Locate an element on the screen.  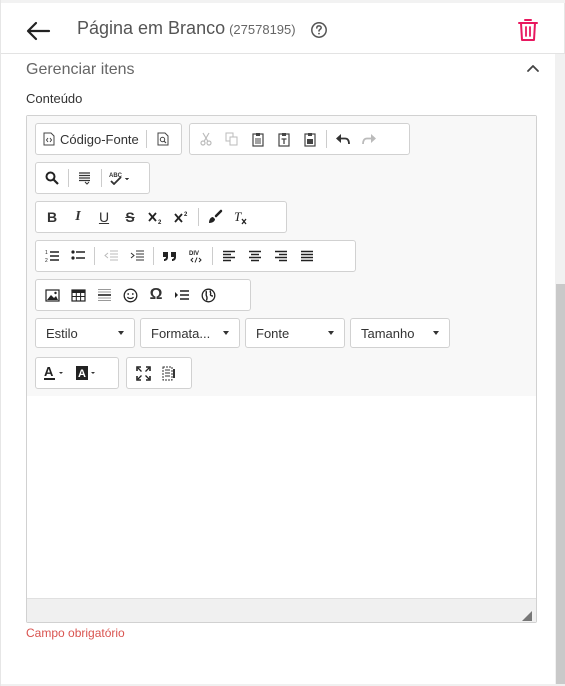
spellcheck-icon: ABC is located at coordinates (119, 179).